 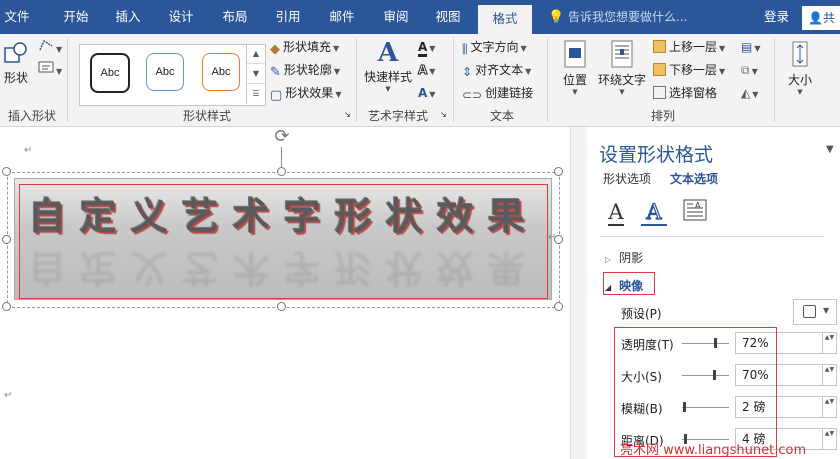 What do you see at coordinates (396, 17) in the screenshot?
I see `tab-7: 审阅` at bounding box center [396, 17].